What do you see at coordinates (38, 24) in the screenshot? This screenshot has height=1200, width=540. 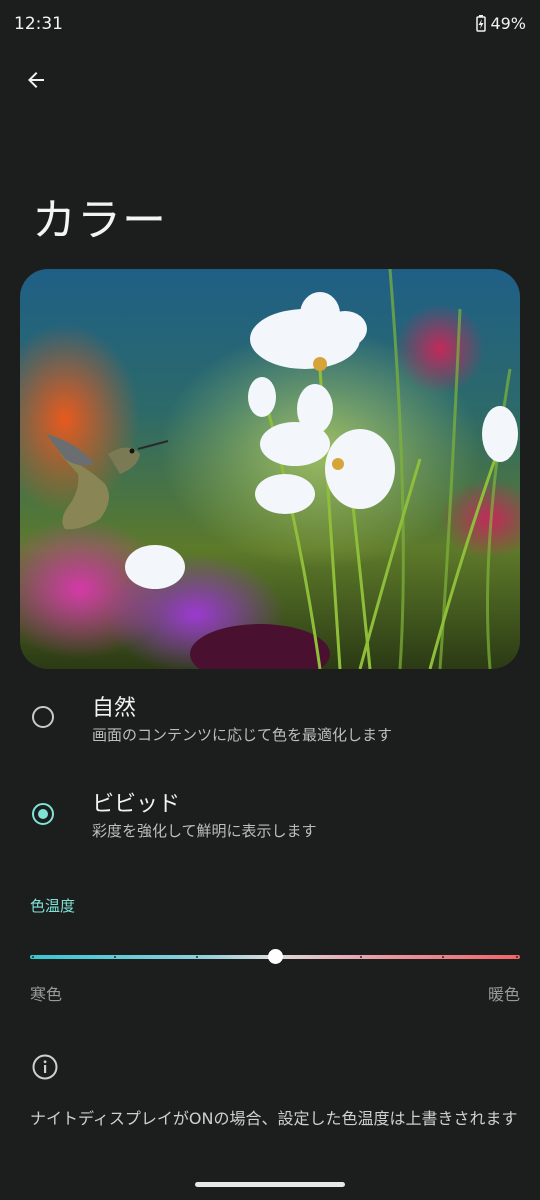 I see `status-time: 12:31` at bounding box center [38, 24].